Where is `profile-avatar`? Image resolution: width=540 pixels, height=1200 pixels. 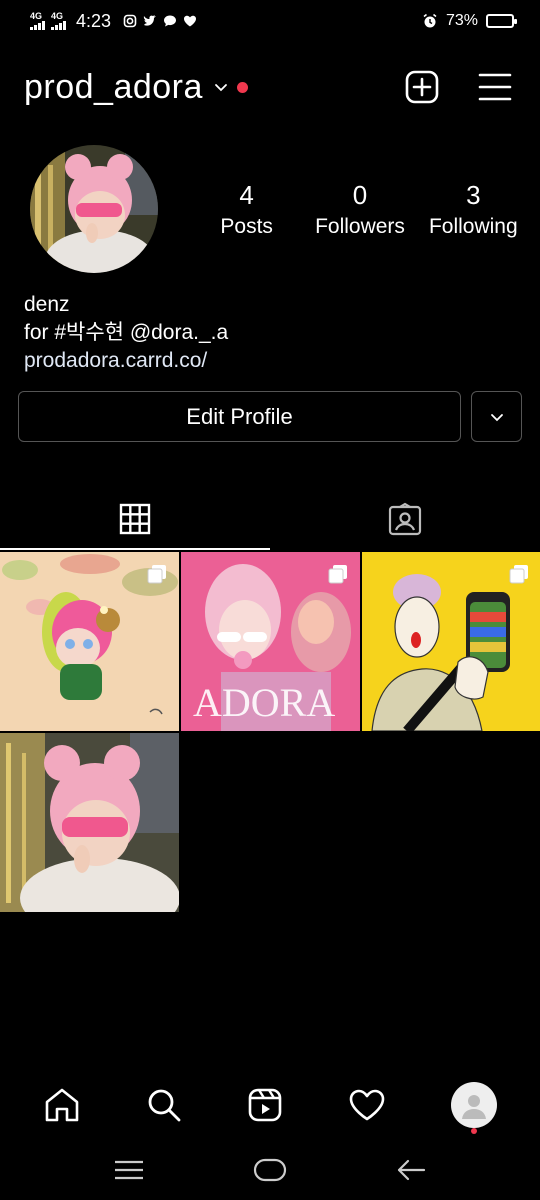
profile-avatar is located at coordinates (94, 209).